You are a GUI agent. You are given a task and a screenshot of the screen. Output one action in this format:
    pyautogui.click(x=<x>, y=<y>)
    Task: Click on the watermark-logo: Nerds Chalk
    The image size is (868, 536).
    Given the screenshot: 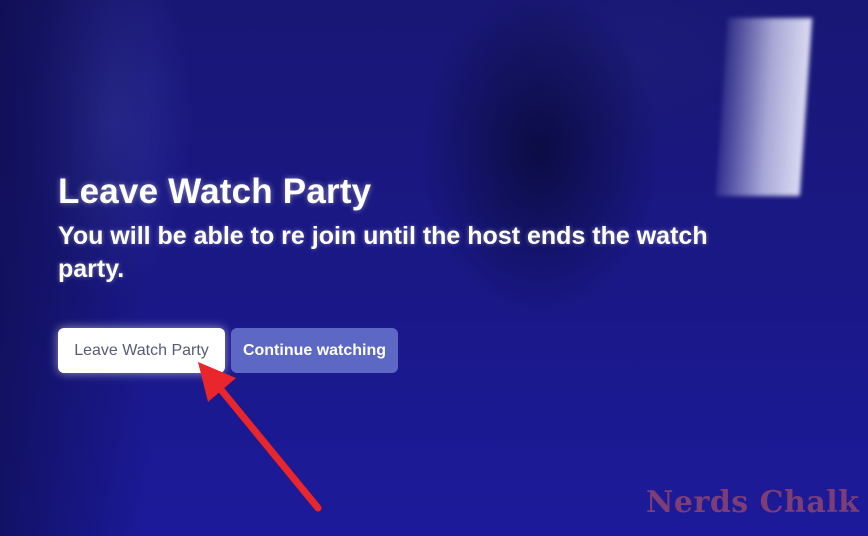 What is the action you would take?
    pyautogui.click(x=753, y=502)
    